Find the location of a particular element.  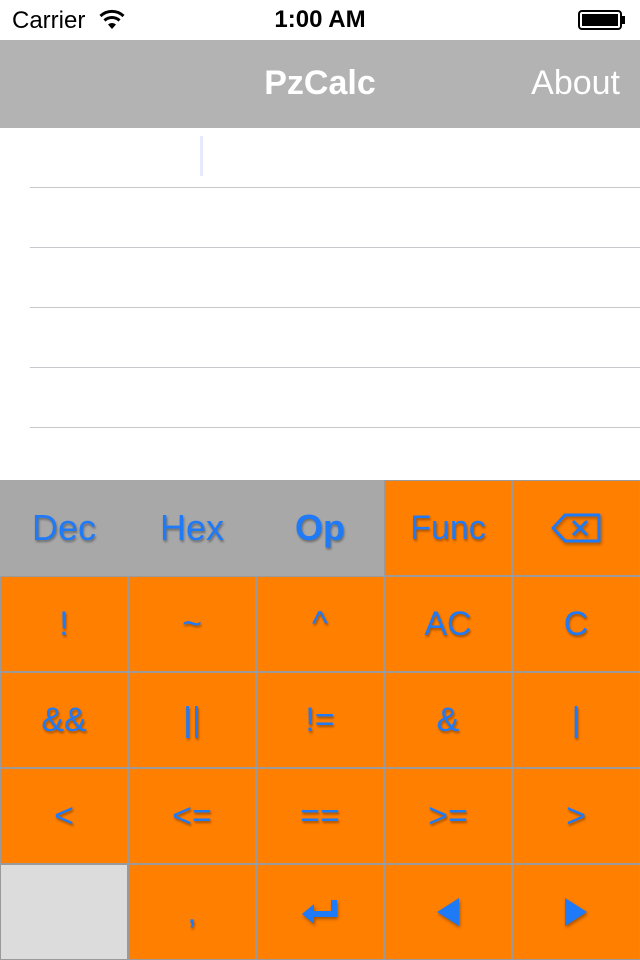

not-equal-key: != is located at coordinates (320, 720).